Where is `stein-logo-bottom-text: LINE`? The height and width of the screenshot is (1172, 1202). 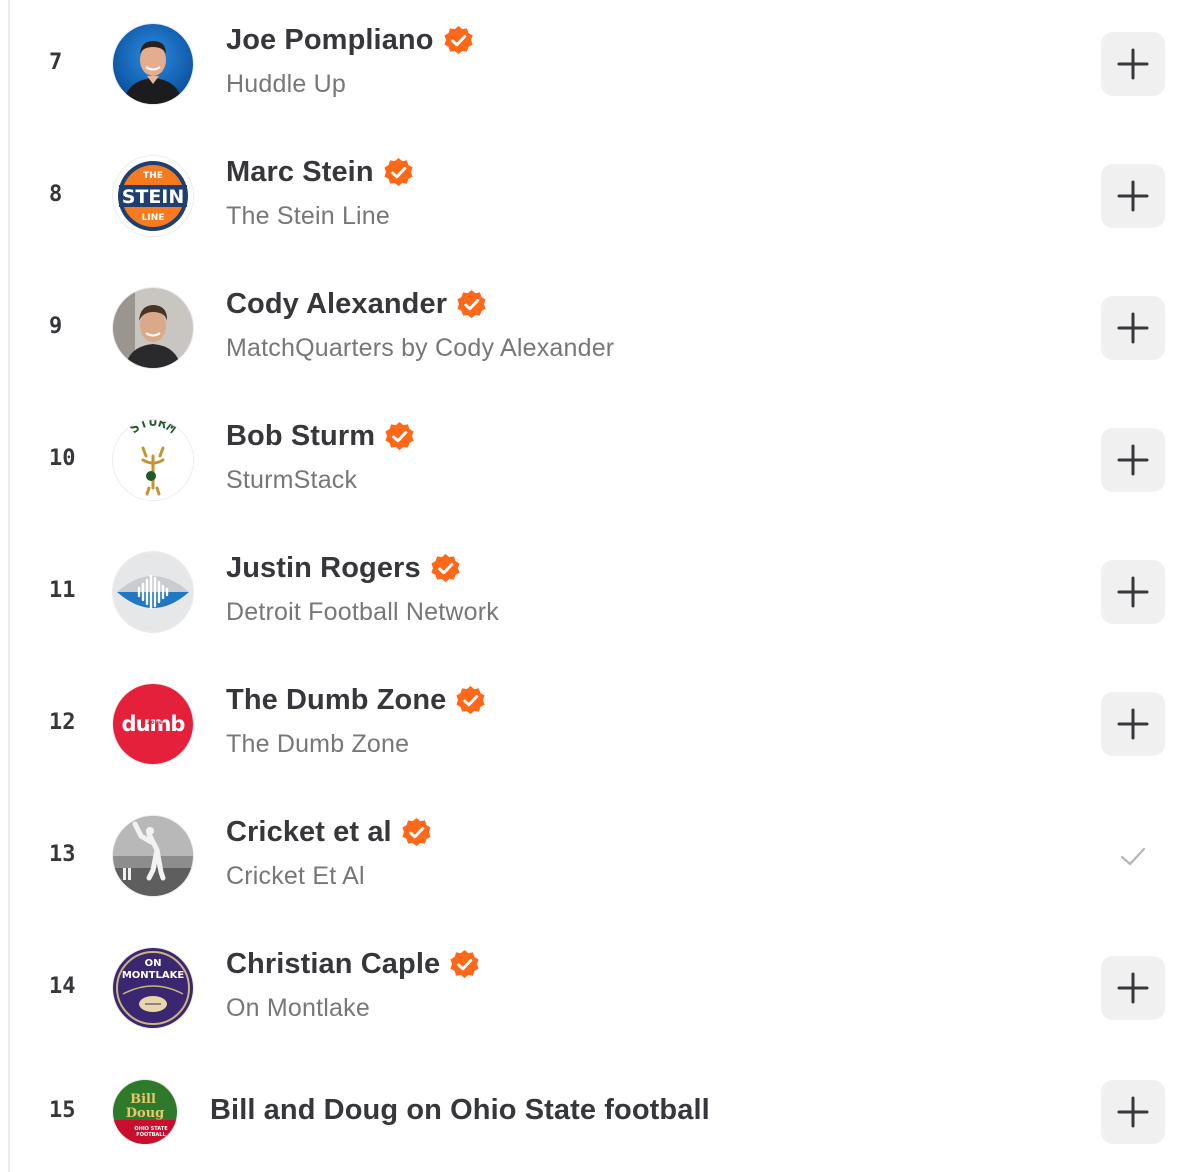
stein-logo-bottom-text: LINE is located at coordinates (153, 218).